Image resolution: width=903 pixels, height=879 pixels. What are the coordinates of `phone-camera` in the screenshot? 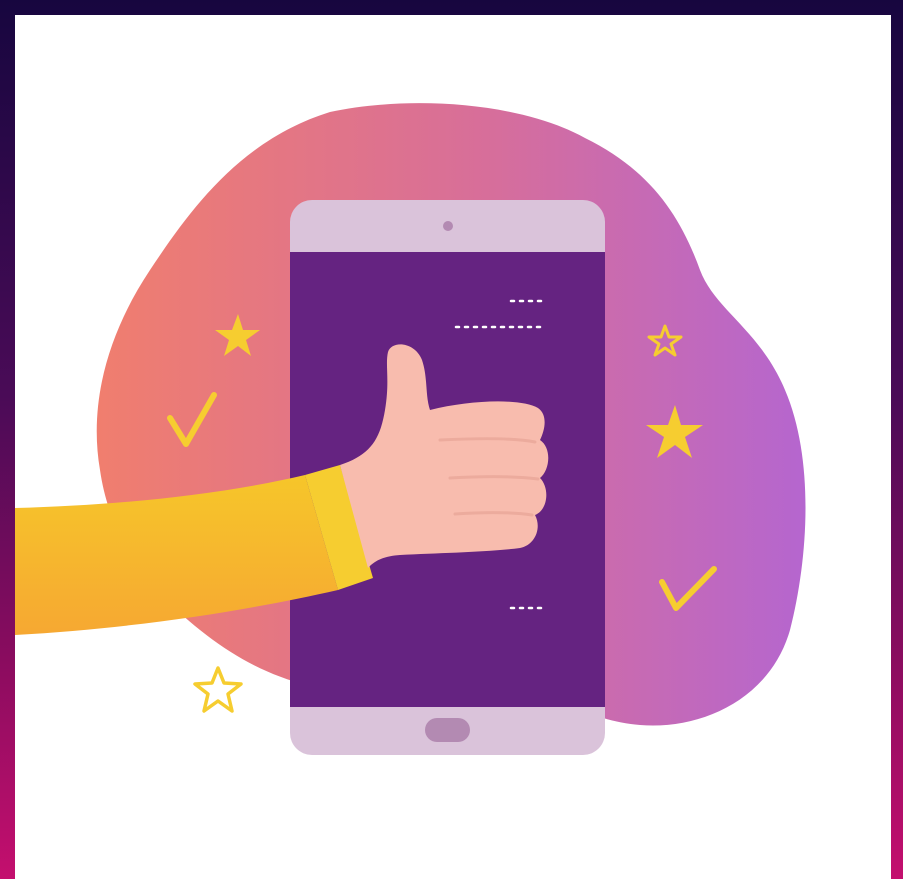 It's located at (448, 226).